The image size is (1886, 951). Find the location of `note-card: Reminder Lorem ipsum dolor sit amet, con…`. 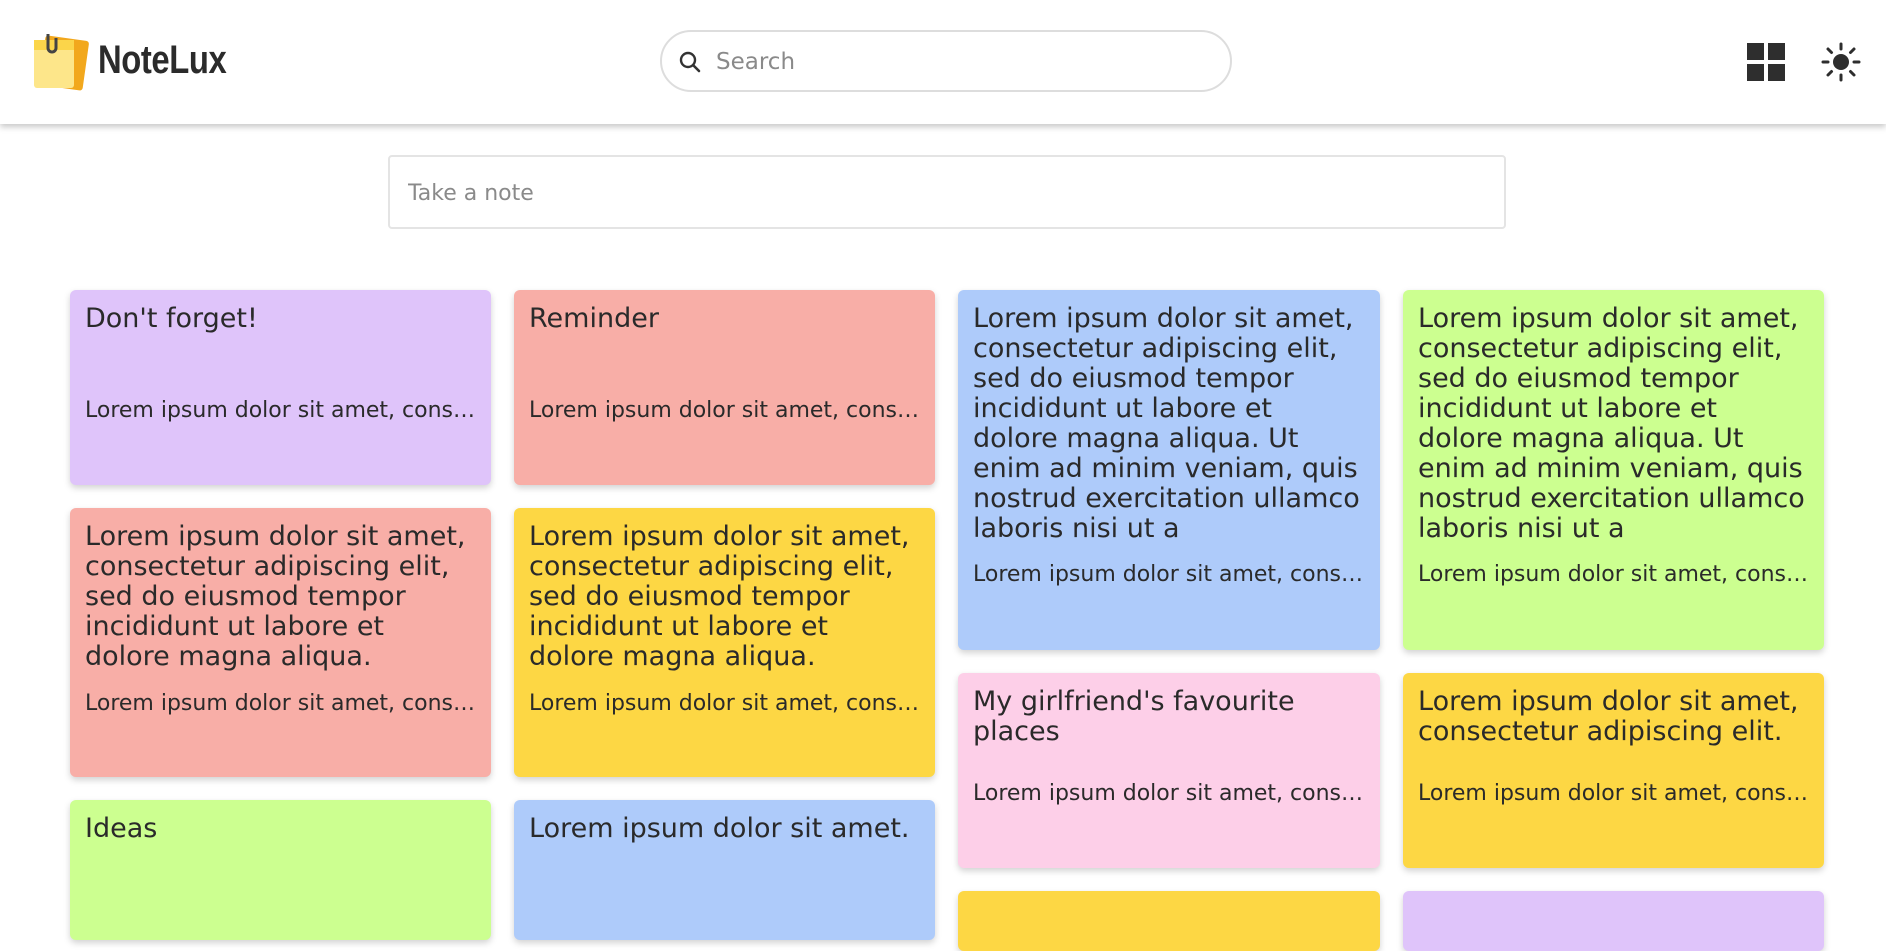

note-card: Reminder Lorem ipsum dolor sit amet, con… is located at coordinates (724, 387).